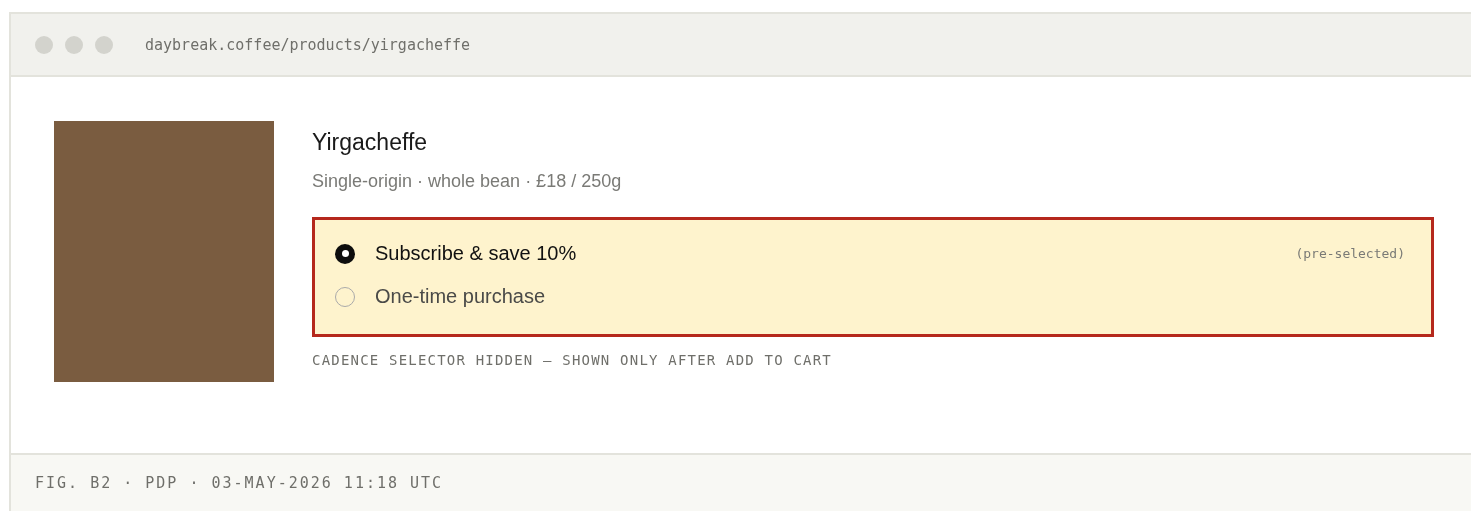  Describe the element at coordinates (741, 482) in the screenshot. I see `figure-caption: FIG. B2 · PDP · 03-MAY-2026 11:18 UTC` at that location.